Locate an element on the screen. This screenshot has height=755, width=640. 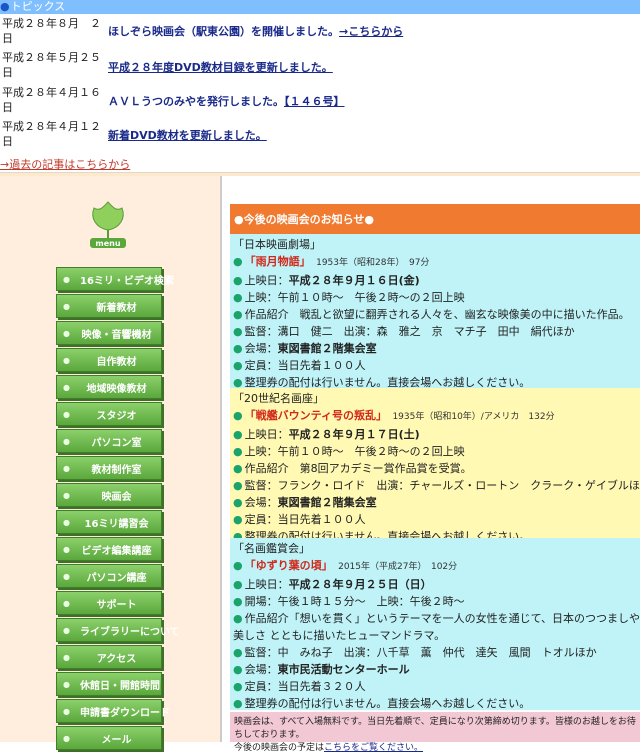
nav-button: ● 自作教材 is located at coordinates (109, 360).